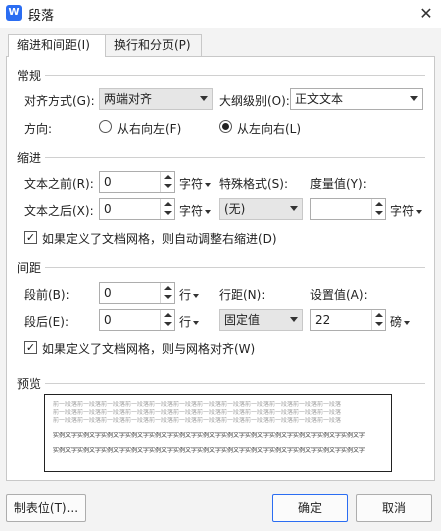 Image resolution: width=441 pixels, height=531 pixels. What do you see at coordinates (108, 293) in the screenshot?
I see `space-before-value: 0` at bounding box center [108, 293].